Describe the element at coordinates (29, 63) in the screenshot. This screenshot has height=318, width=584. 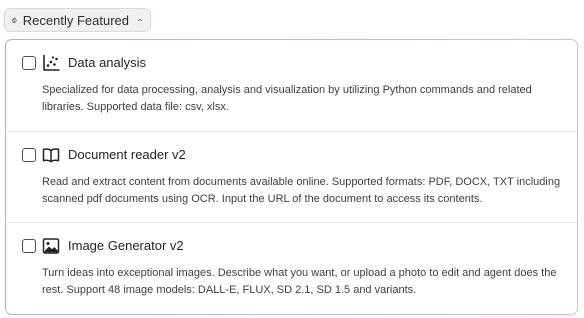
I see `data-analysis-checkbox` at that location.